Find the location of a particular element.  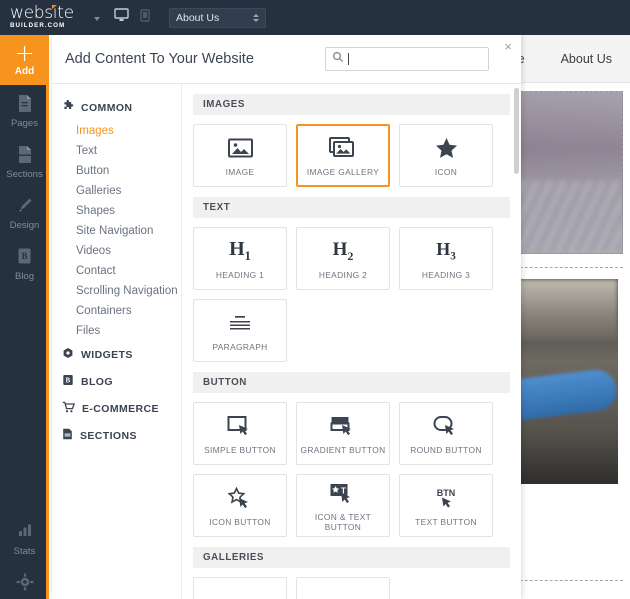

category-group-sections: SECTIONS is located at coordinates (116, 435).